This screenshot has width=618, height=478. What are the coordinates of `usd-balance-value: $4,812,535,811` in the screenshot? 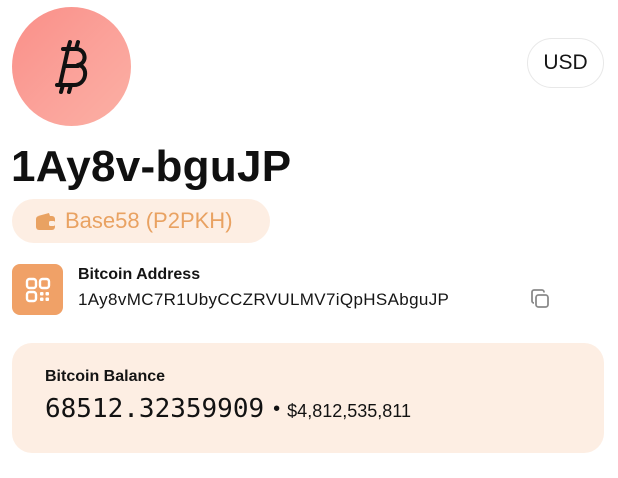 It's located at (349, 411).